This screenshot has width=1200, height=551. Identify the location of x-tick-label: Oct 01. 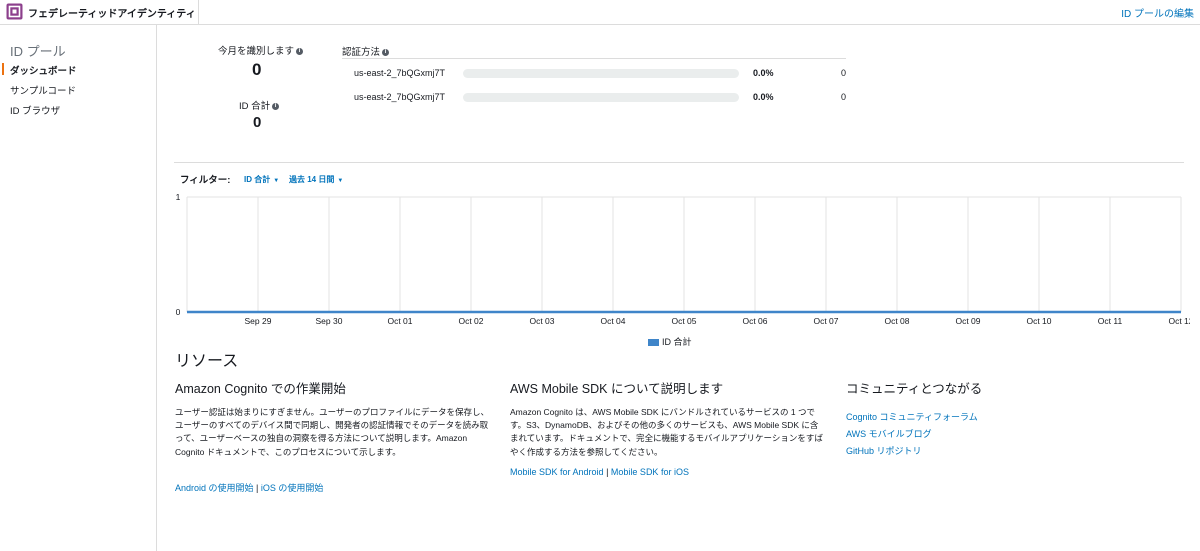
(399, 321).